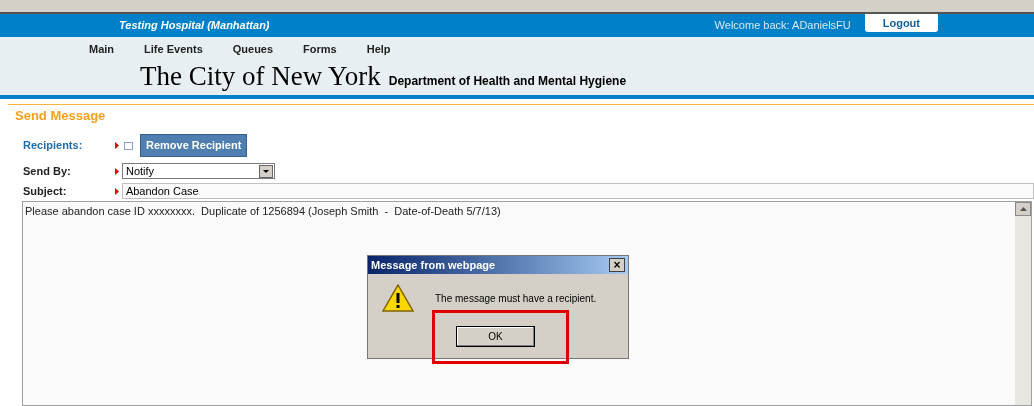 This screenshot has height=406, width=1034. What do you see at coordinates (53, 146) in the screenshot?
I see `recipients-label: Recipients:` at bounding box center [53, 146].